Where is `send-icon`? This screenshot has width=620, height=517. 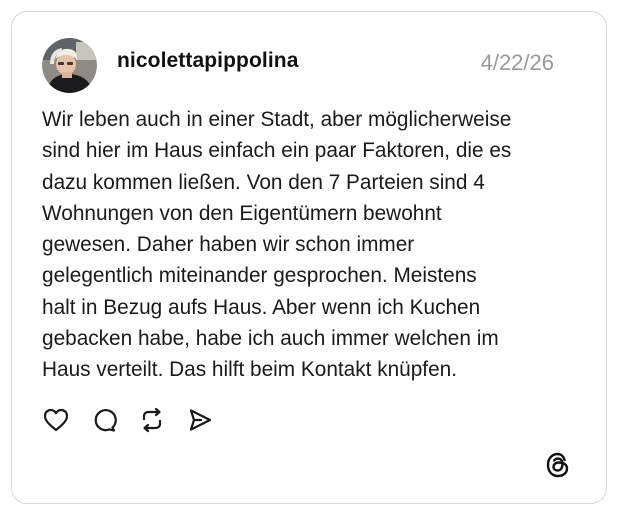
send-icon is located at coordinates (200, 420).